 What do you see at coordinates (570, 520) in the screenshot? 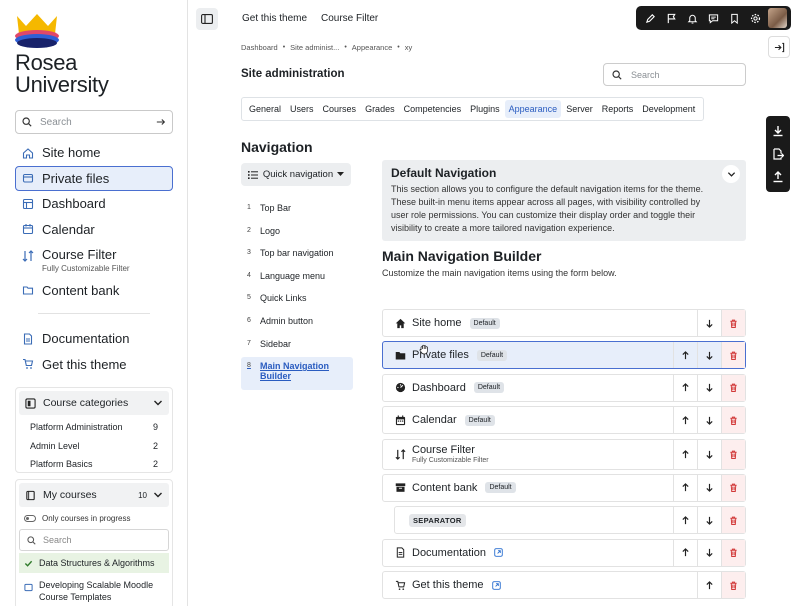
I see `builder-row-separator: SEPARATOR` at bounding box center [570, 520].